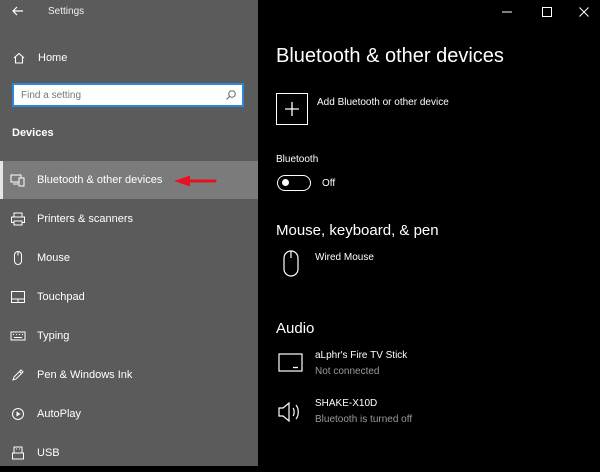  Describe the element at coordinates (129, 58) in the screenshot. I see `home-nav-item: Home` at that location.